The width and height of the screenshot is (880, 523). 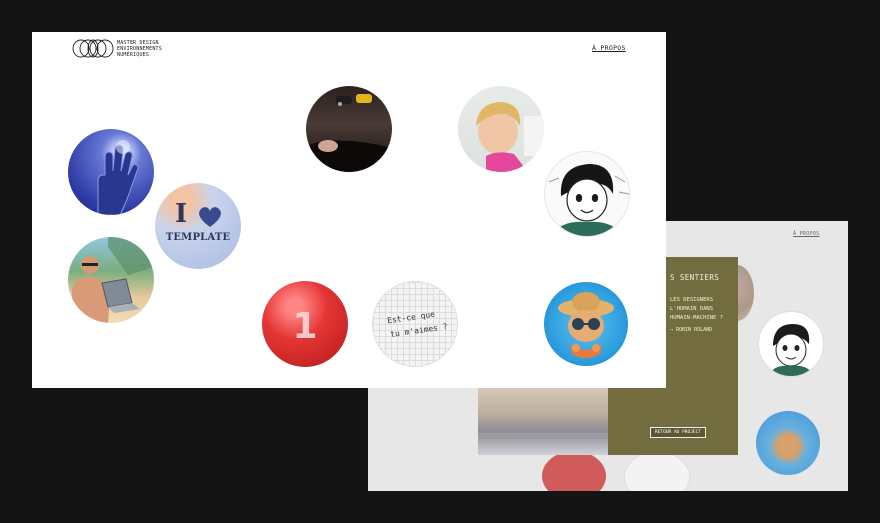 I want to click on back-about-link: À PROPOS, so click(x=806, y=234).